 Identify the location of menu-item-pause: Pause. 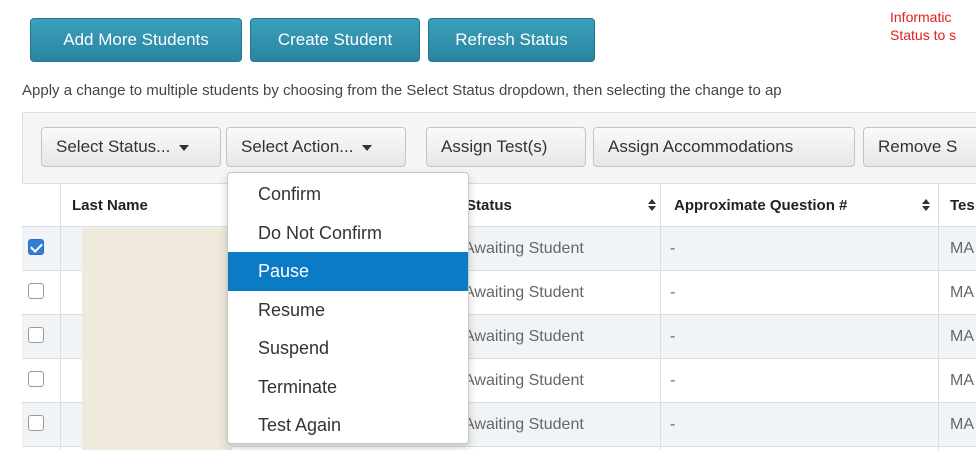
(348, 271).